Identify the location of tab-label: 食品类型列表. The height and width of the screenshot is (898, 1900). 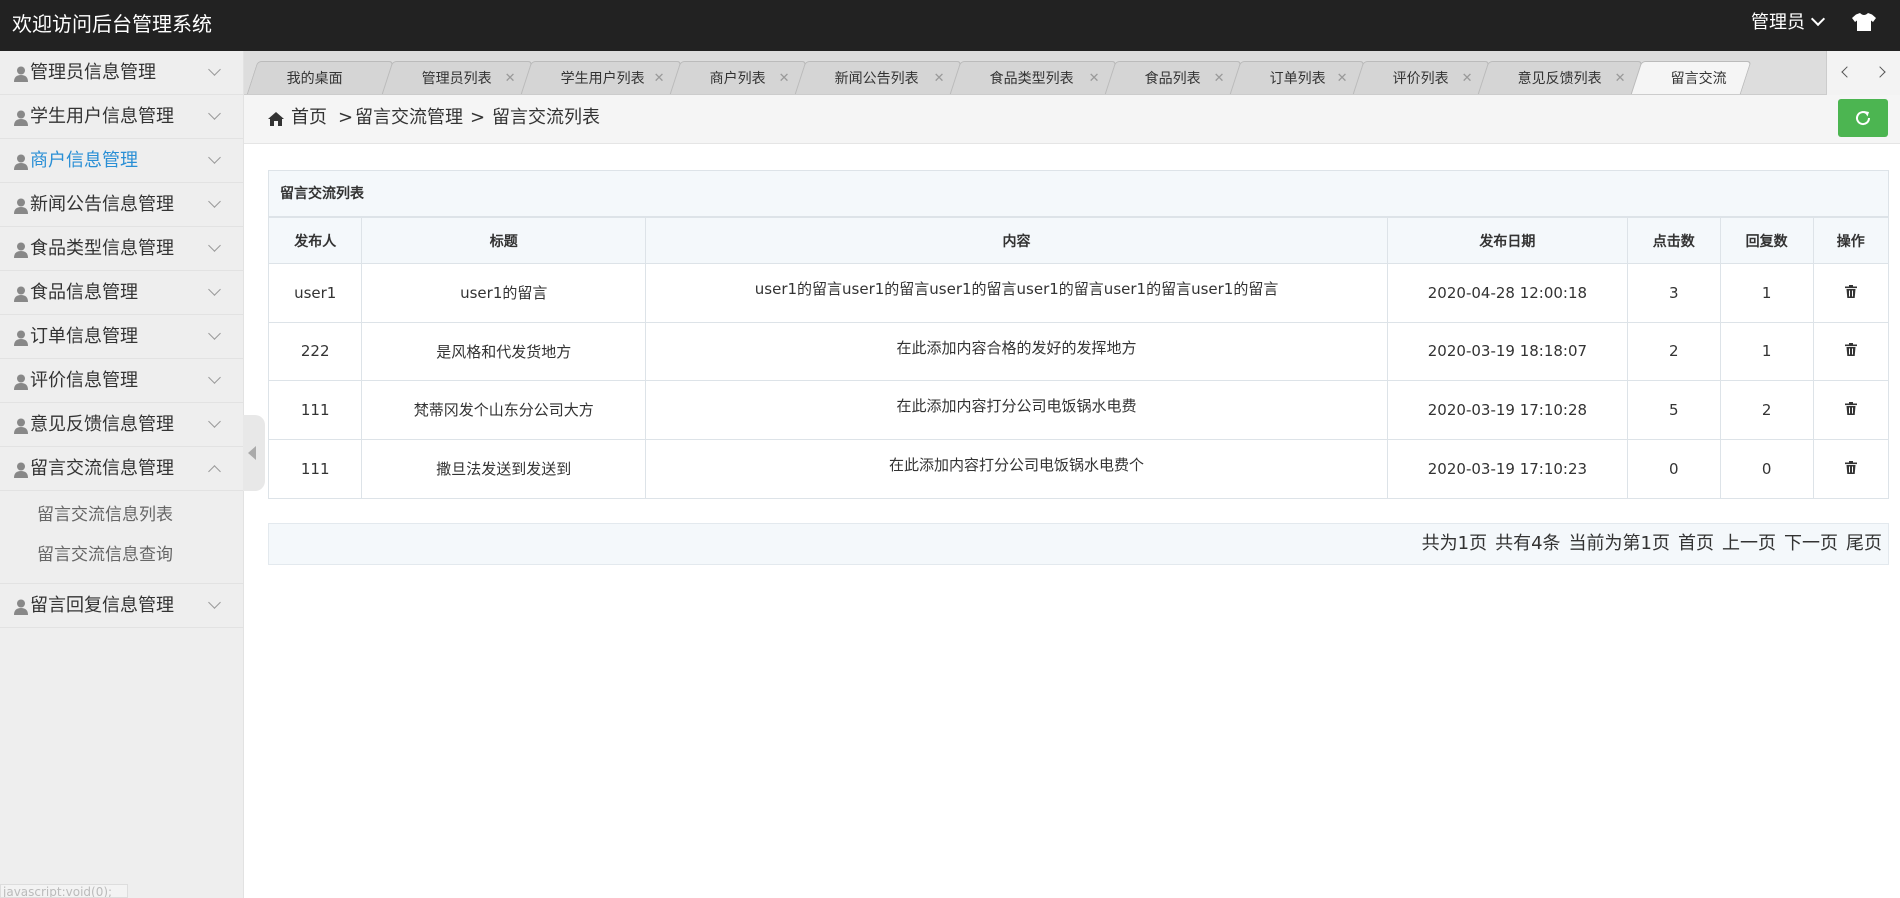
(1031, 79).